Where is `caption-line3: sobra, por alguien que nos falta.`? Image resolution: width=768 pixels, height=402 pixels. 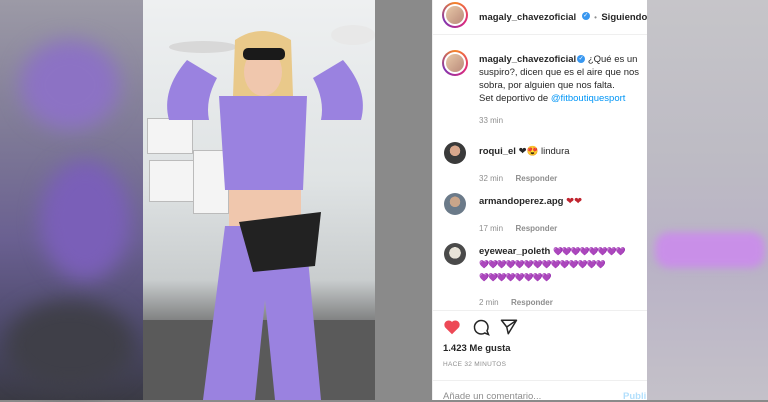
caption-line3: sobra, por alguien que nos falta. is located at coordinates (547, 85).